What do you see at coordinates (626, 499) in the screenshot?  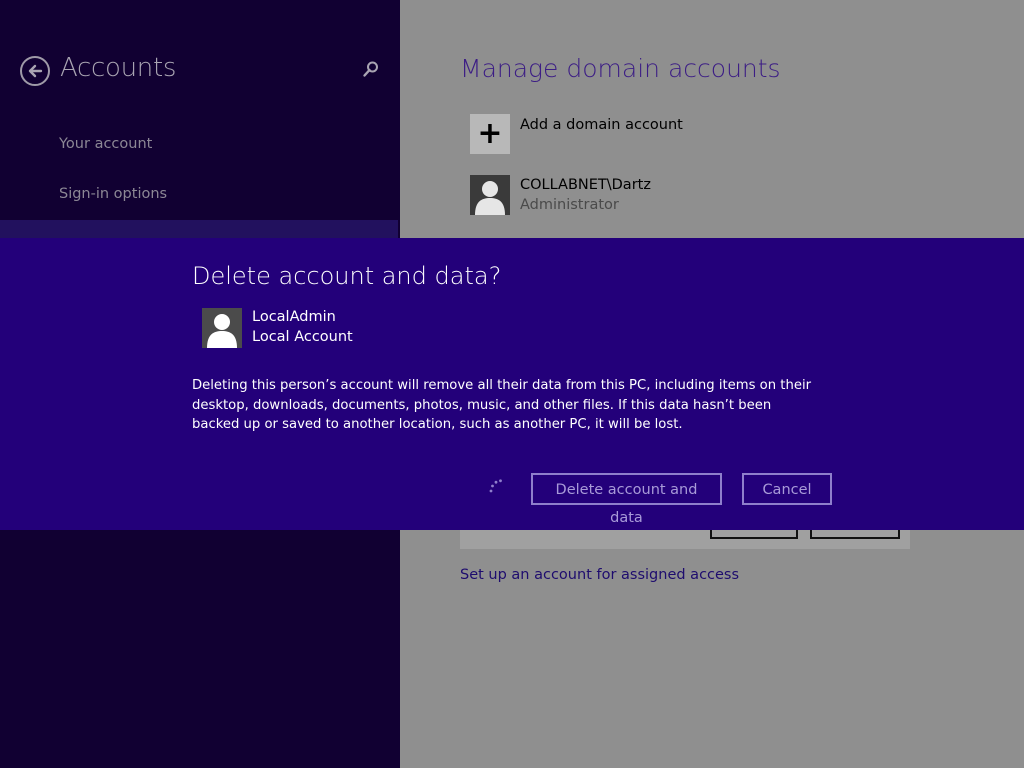 I see `delete-account-button: Delete account and data` at bounding box center [626, 499].